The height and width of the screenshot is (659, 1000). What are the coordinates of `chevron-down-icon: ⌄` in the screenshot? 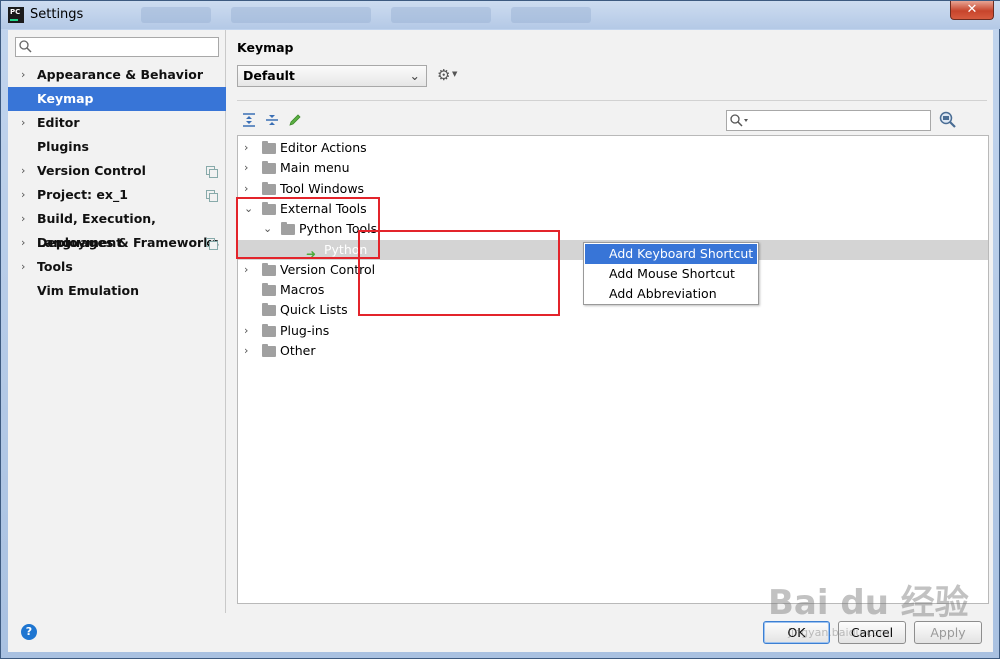 It's located at (414, 75).